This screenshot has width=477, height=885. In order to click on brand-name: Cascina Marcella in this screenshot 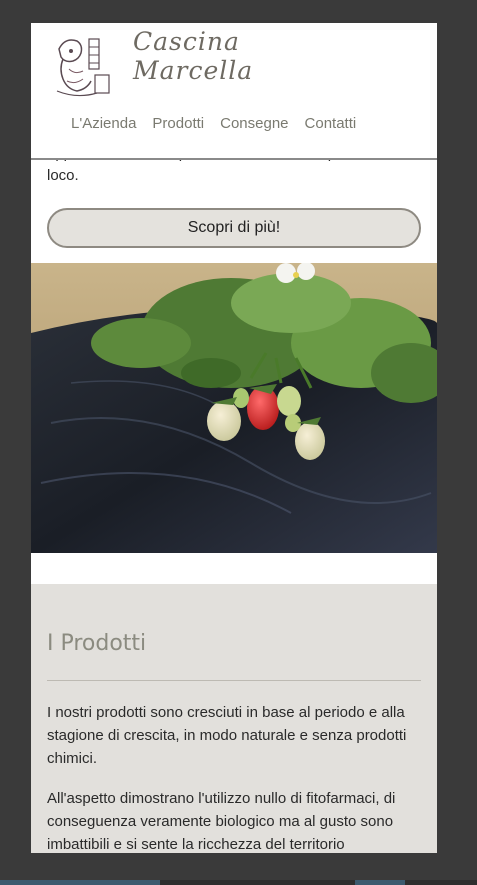, I will do `click(193, 56)`.